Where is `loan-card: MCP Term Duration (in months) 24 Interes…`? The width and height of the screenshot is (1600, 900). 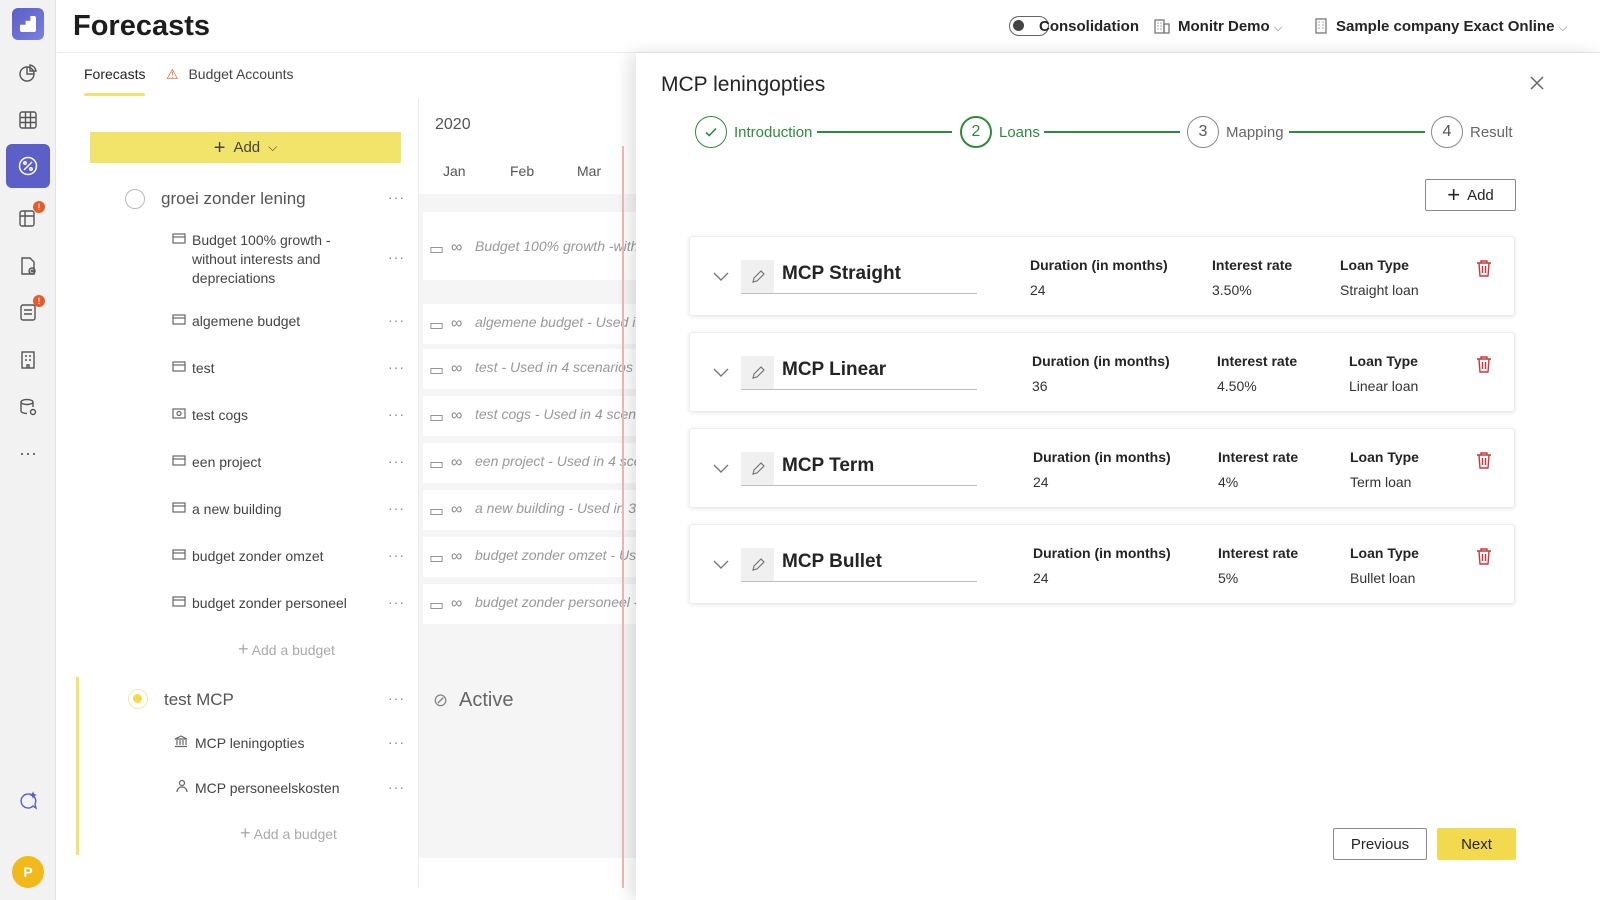 loan-card: MCP Term Duration (in months) 24 Interes… is located at coordinates (1102, 468).